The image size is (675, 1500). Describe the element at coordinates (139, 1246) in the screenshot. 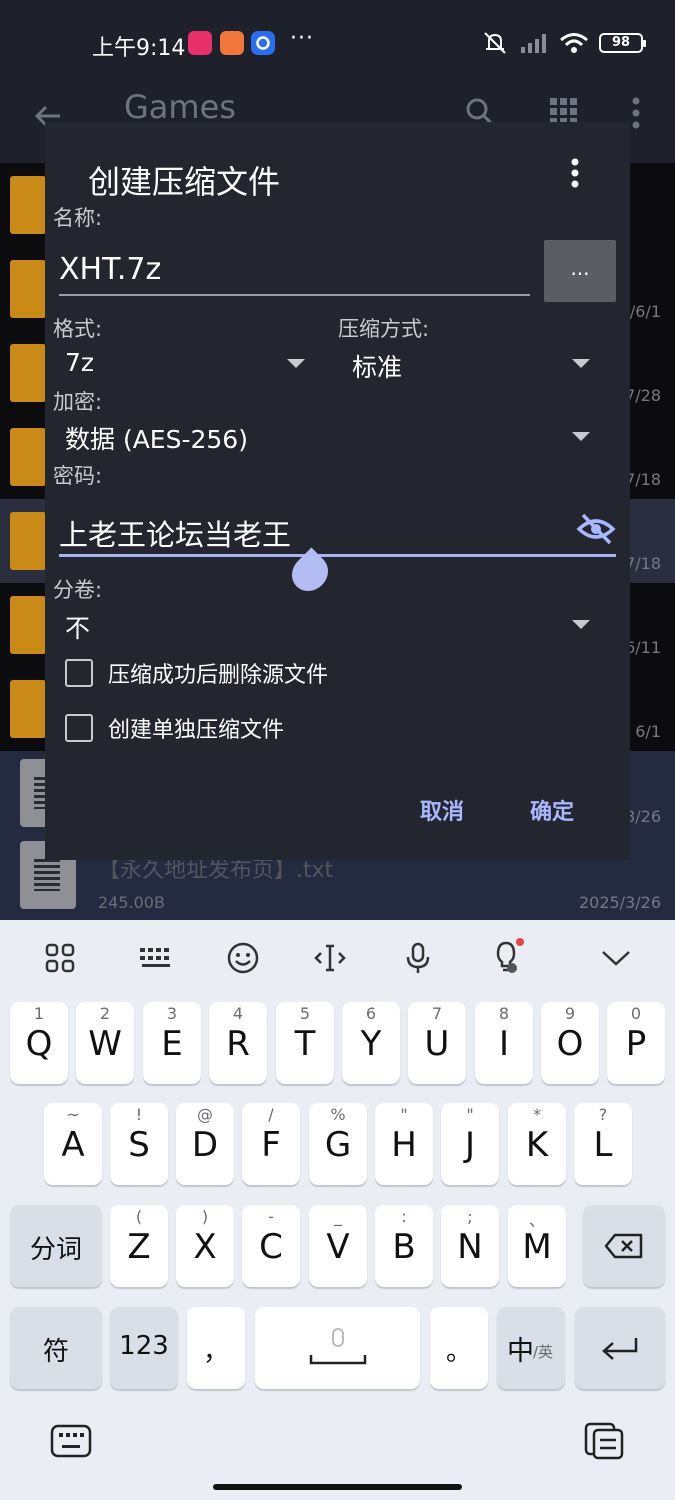

I see `key-z: (Z` at that location.